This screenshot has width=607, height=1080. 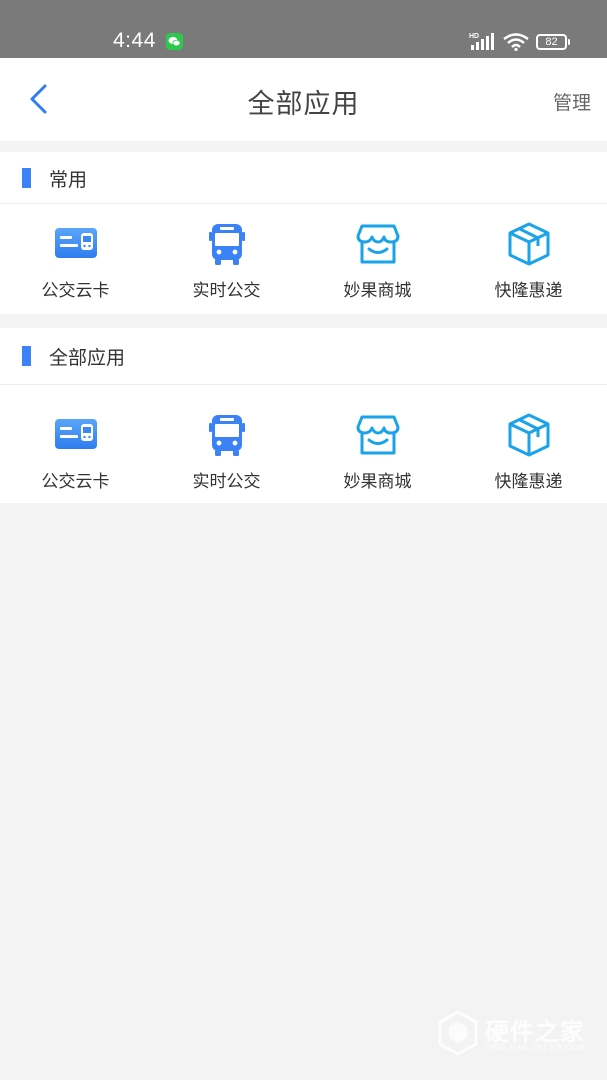 What do you see at coordinates (458, 1033) in the screenshot?
I see `watermark-logo-icon` at bounding box center [458, 1033].